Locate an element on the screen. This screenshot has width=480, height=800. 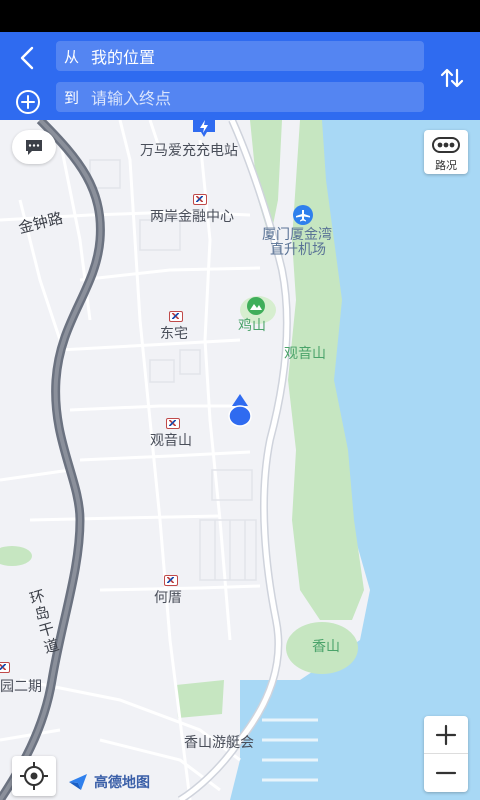
origin-field: 从 我的位置 is located at coordinates (240, 56).